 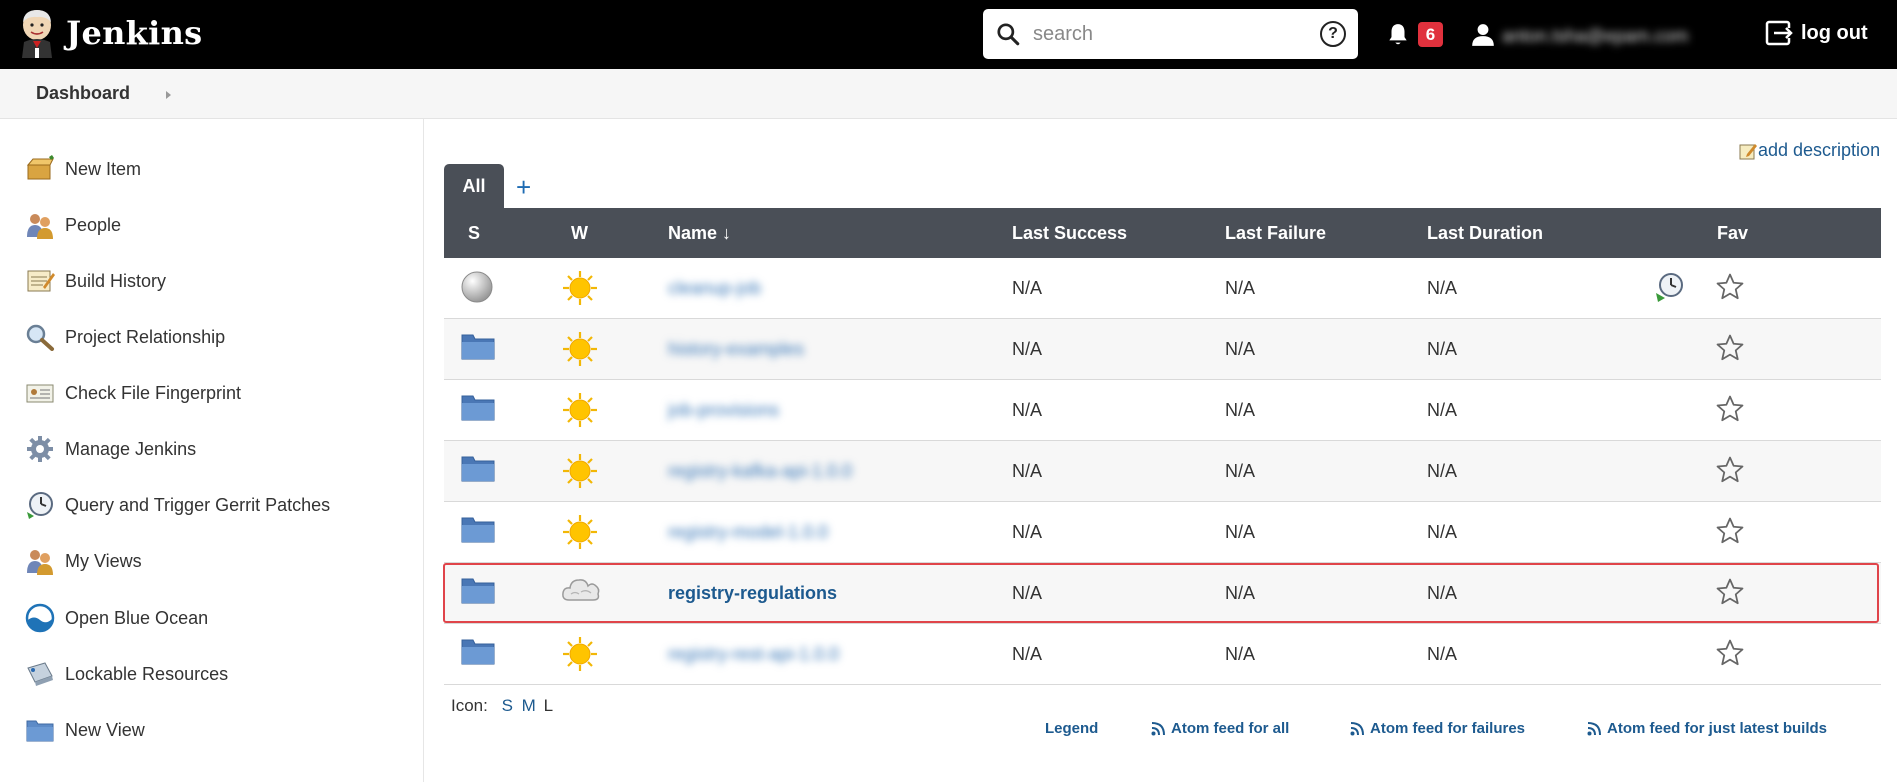 I want to click on job-name-link: cleanup-job, so click(x=714, y=288).